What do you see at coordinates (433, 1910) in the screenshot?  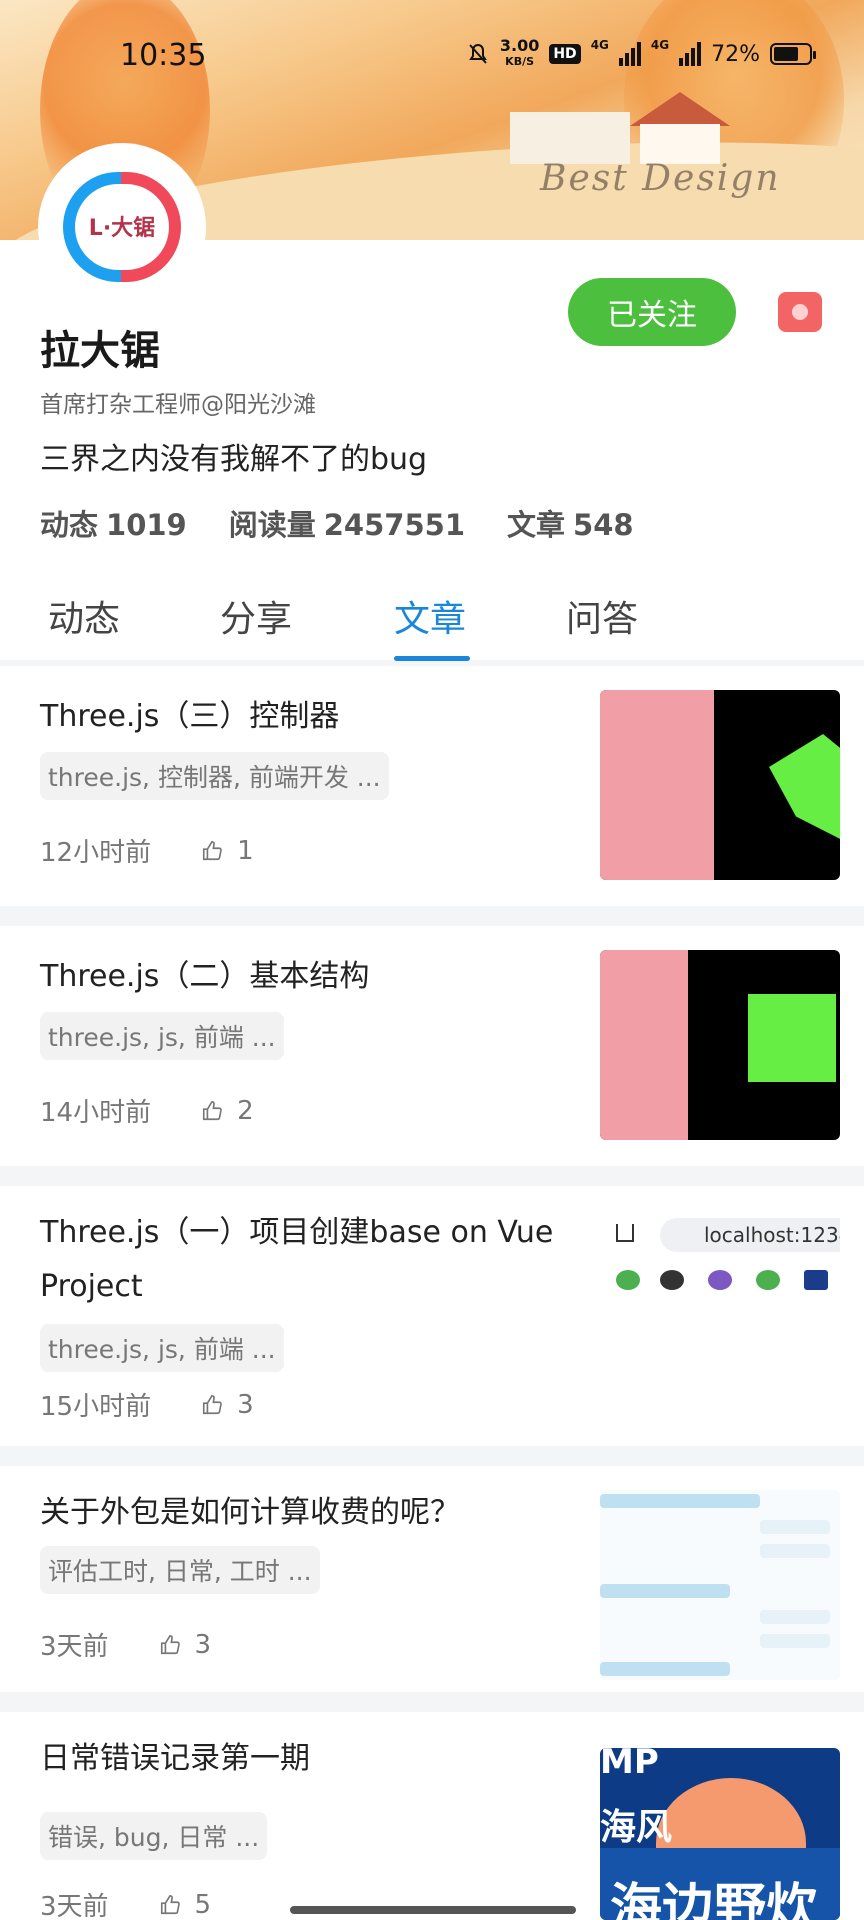 I see `home-indicator` at bounding box center [433, 1910].